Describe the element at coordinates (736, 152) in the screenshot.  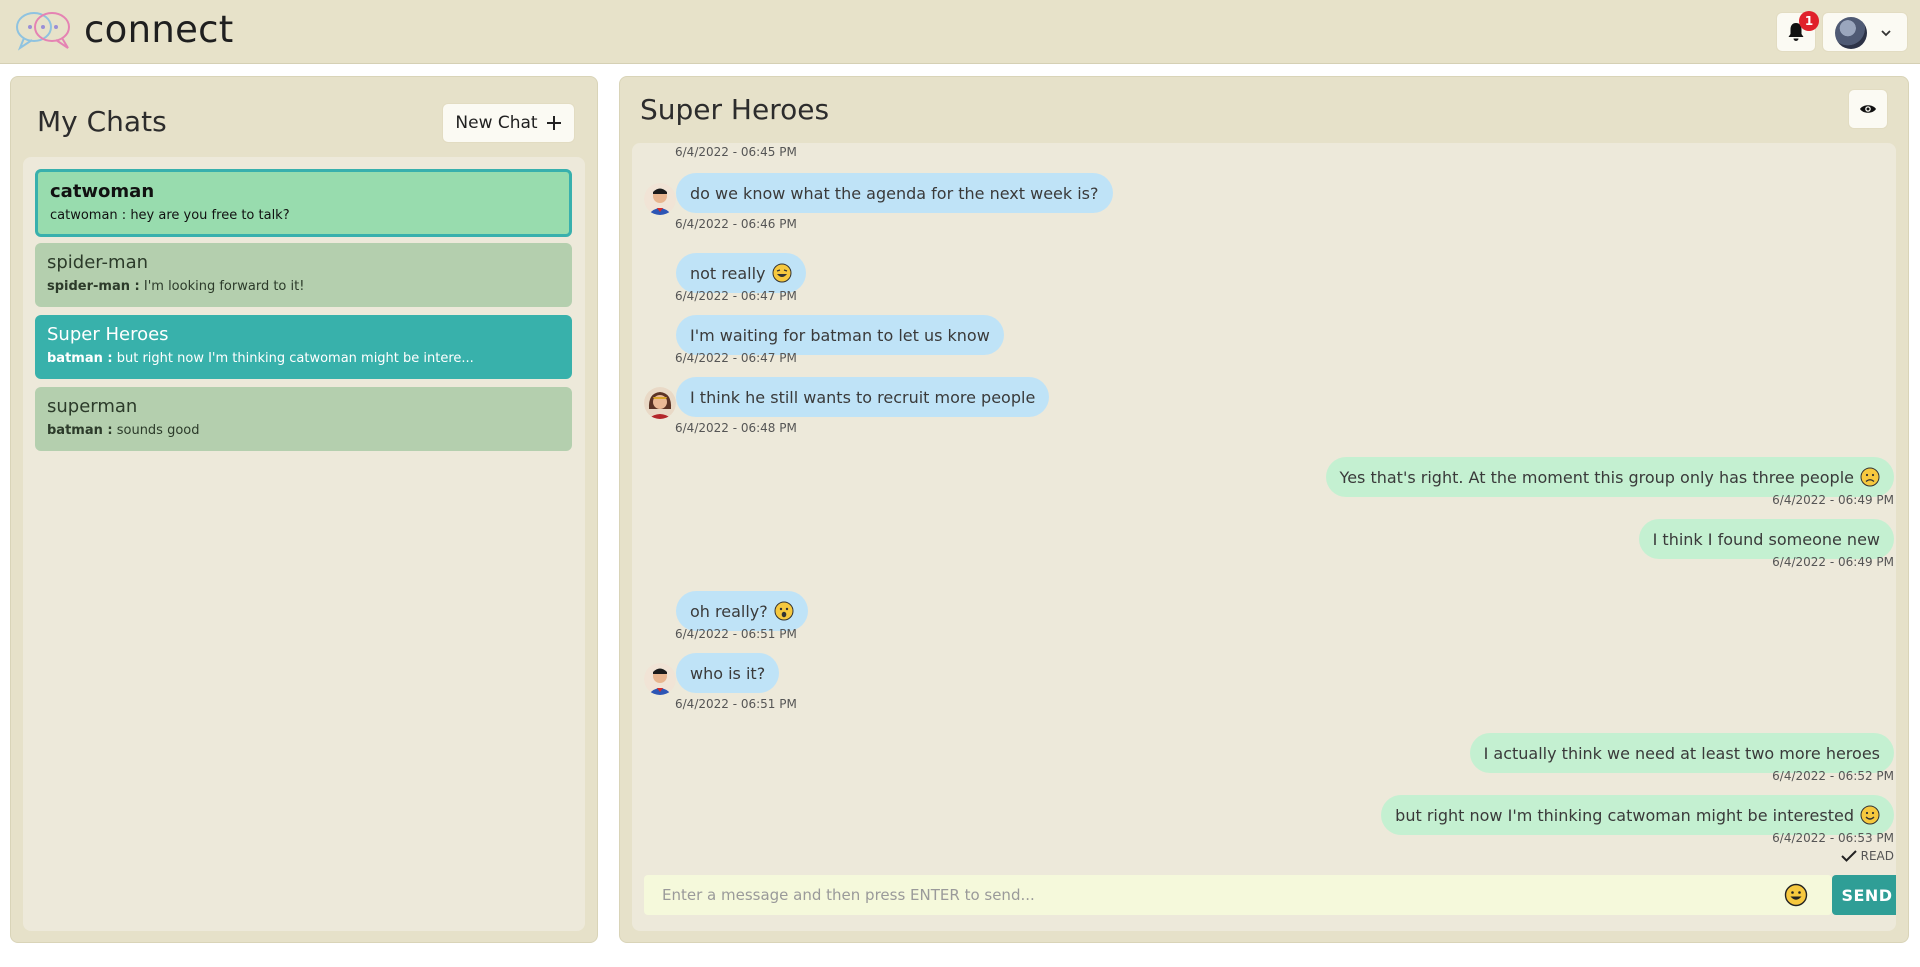
I see `message-time: 6/4/2022 - 06:45 PM` at that location.